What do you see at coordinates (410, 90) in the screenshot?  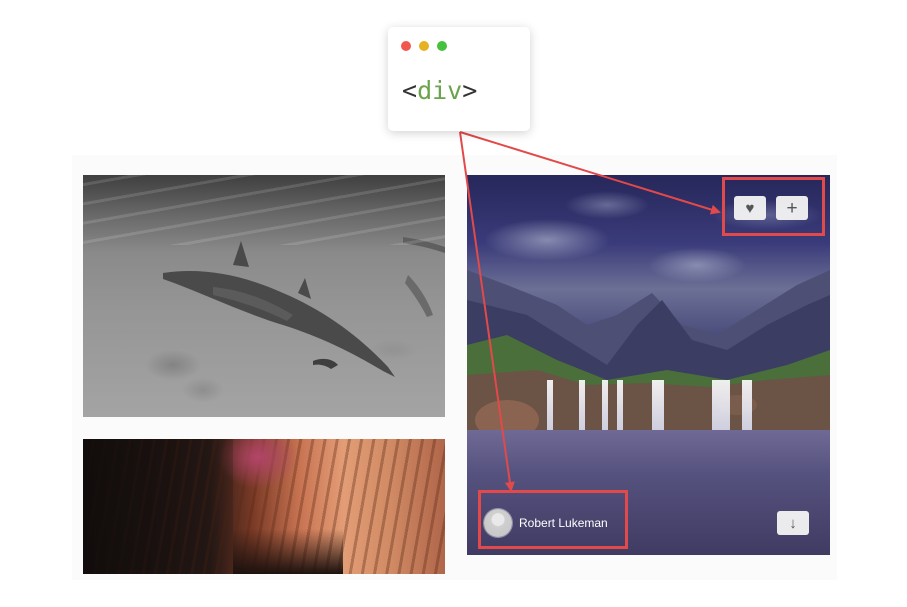 I see `open-bracket: <` at bounding box center [410, 90].